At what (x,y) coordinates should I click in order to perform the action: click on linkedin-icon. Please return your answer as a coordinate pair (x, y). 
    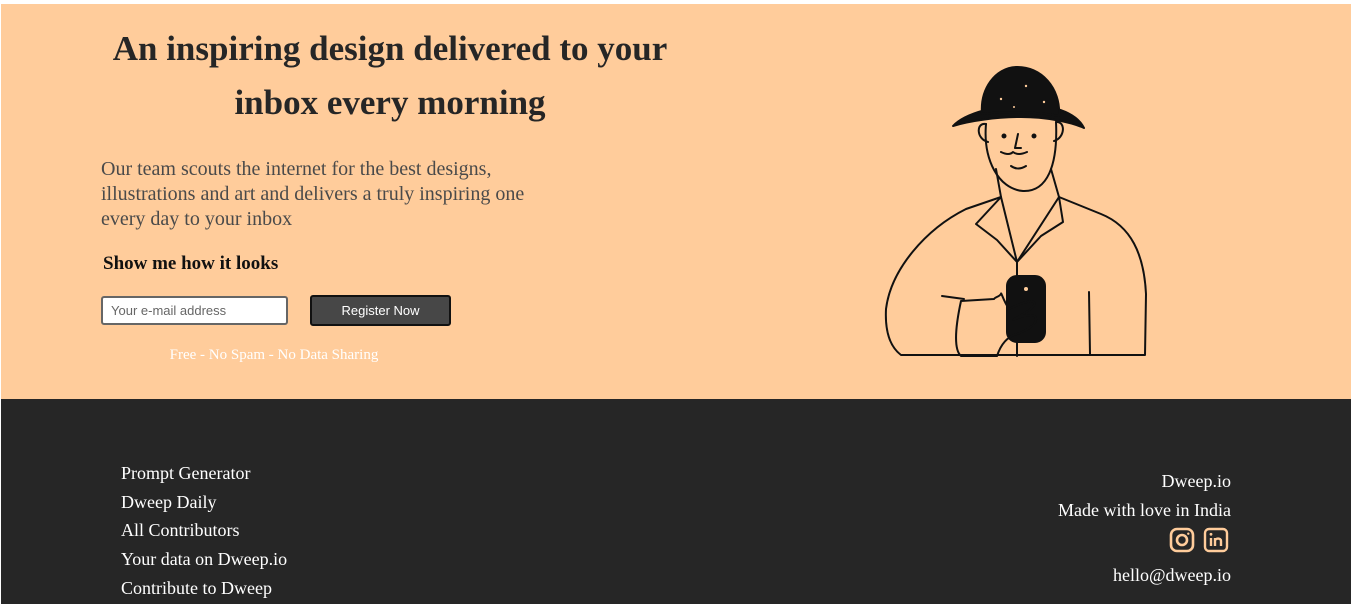
    Looking at the image, I should click on (1216, 540).